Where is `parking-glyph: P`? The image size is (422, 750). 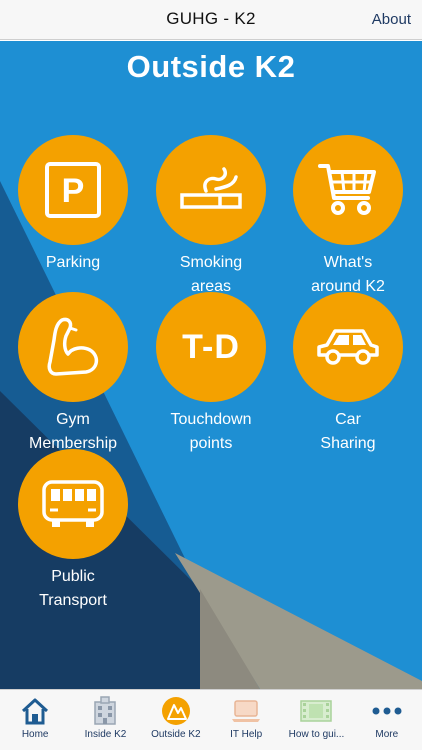
parking-glyph: P is located at coordinates (73, 191).